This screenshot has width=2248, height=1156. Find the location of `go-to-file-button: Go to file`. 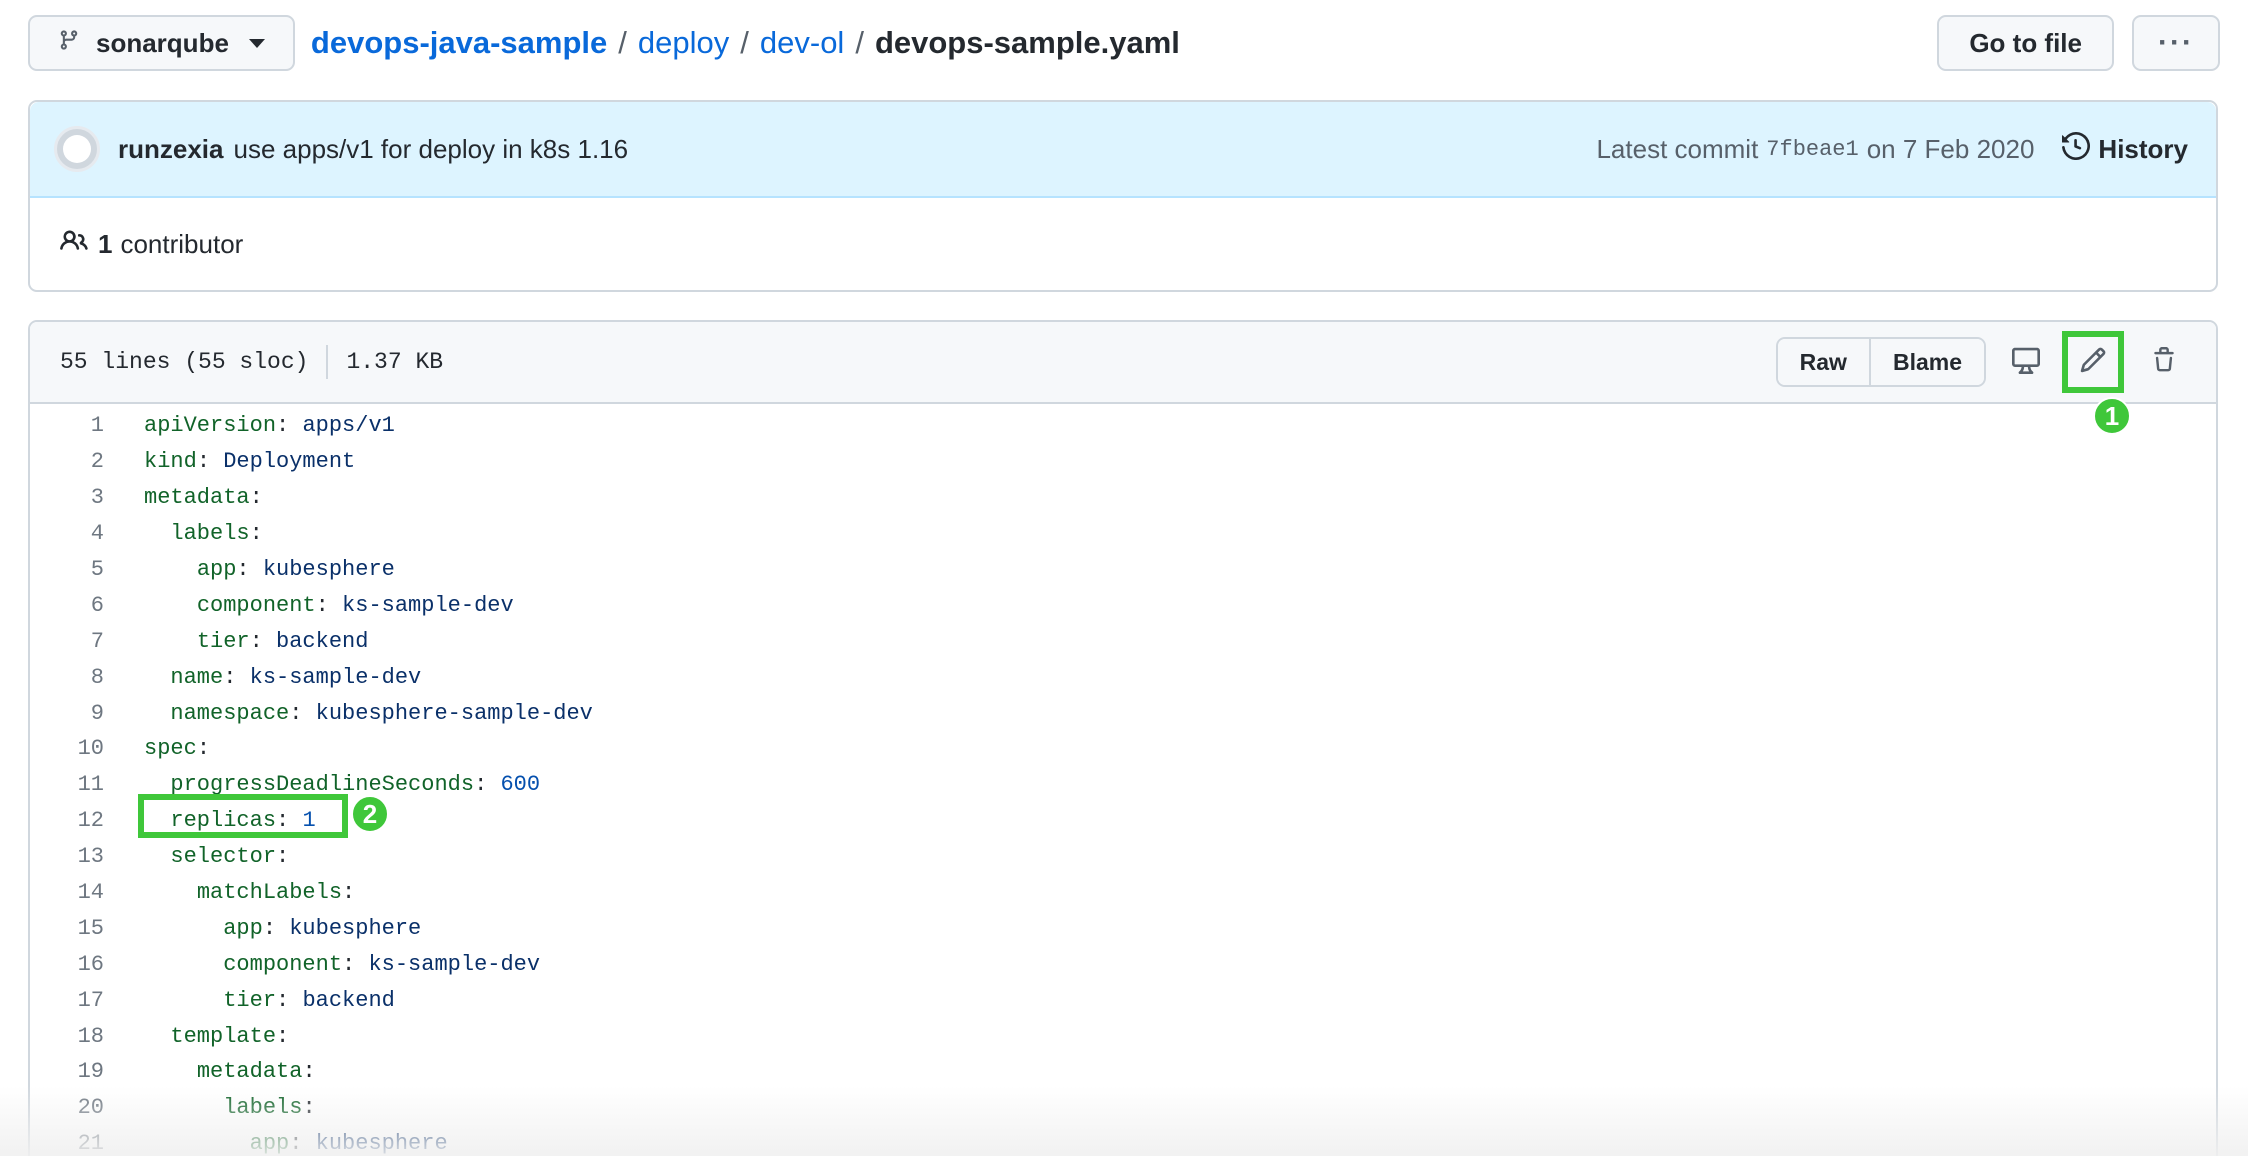

go-to-file-button: Go to file is located at coordinates (2025, 43).